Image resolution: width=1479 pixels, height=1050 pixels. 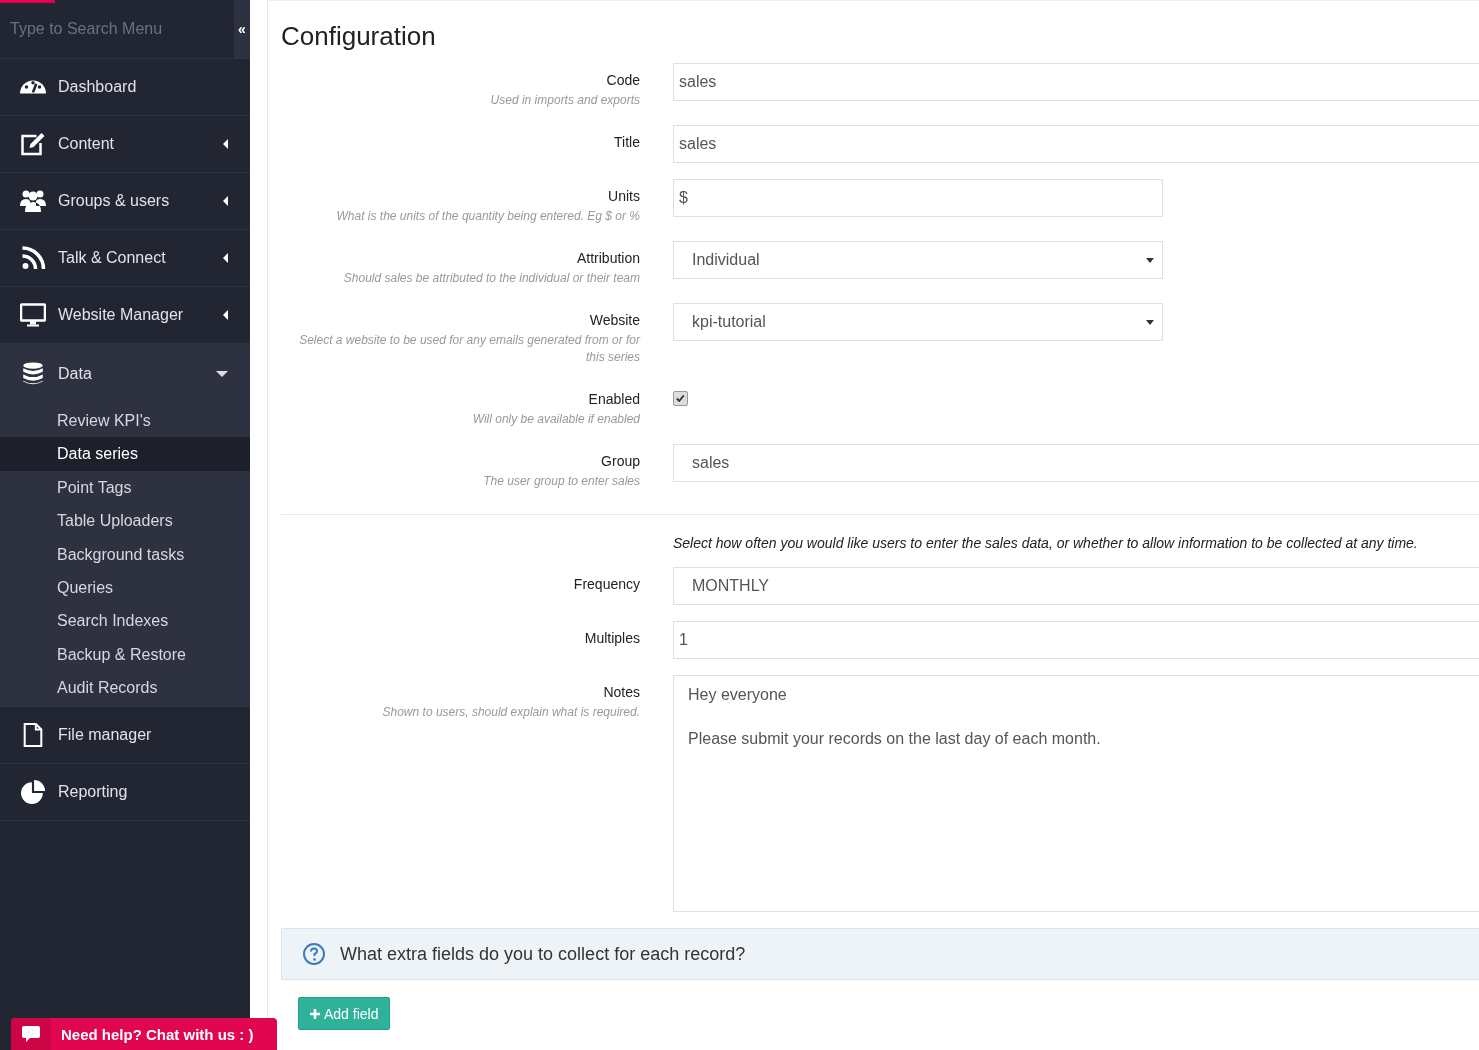 I want to click on submenu-item: Background tasks, so click(x=125, y=554).